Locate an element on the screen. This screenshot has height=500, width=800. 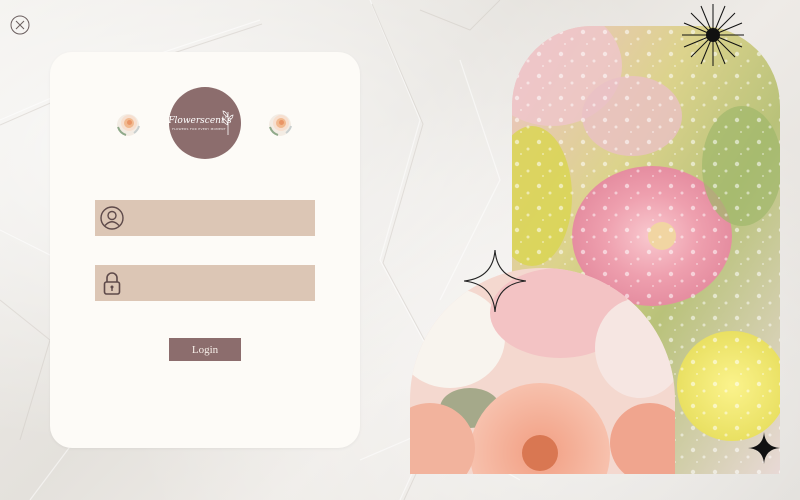
sprig-icon is located at coordinates (228, 122).